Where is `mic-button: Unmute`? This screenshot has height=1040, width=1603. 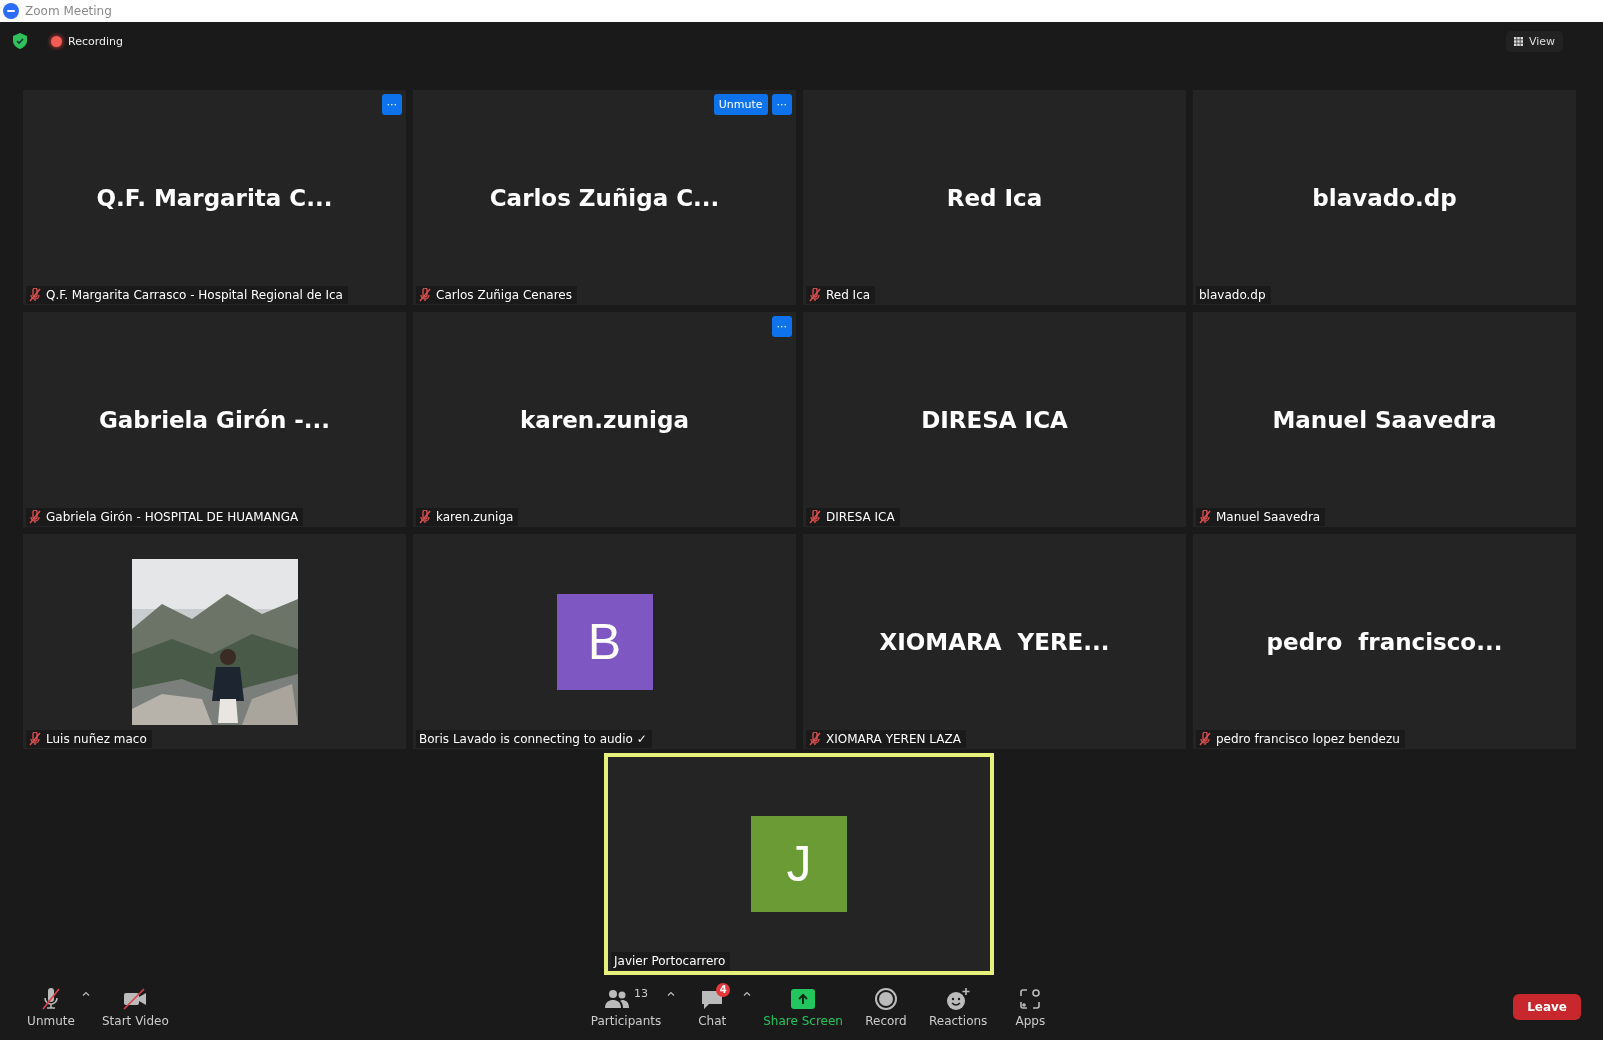
mic-button: Unmute is located at coordinates (51, 1007).